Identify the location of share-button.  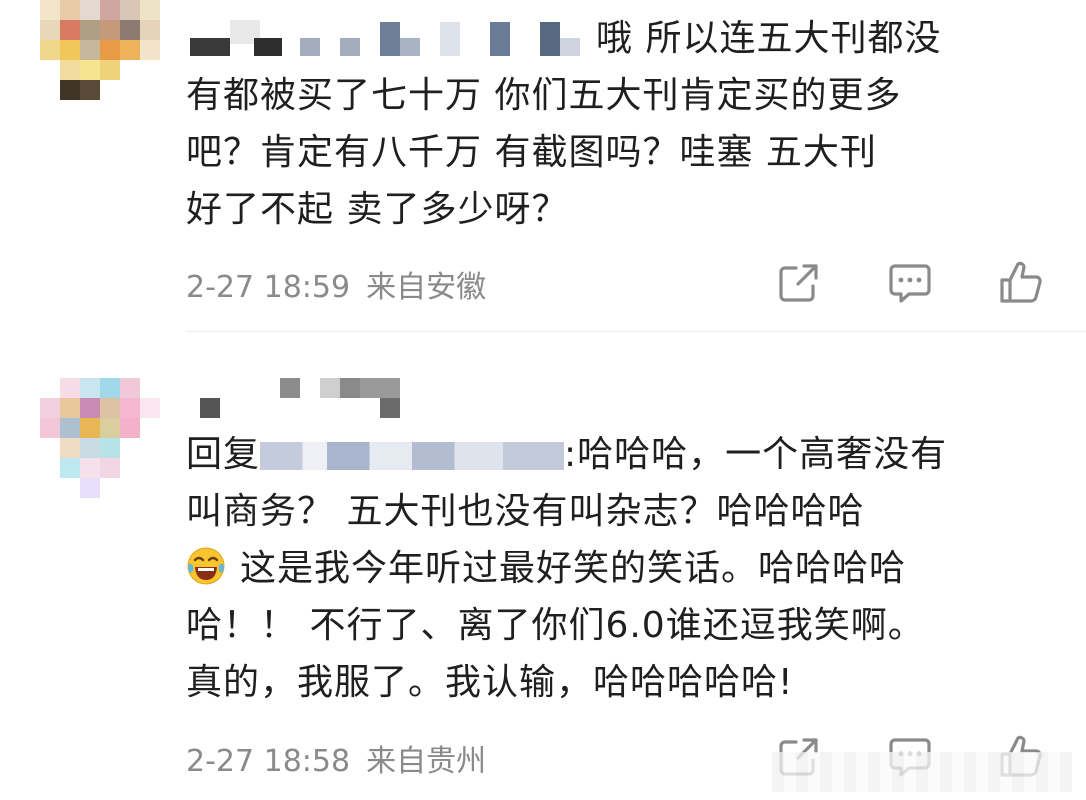
(799, 283).